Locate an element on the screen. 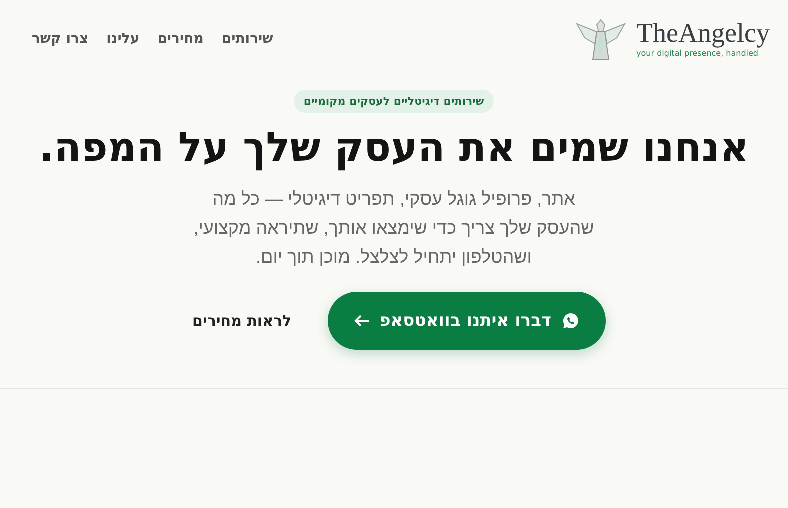  nav-link: שירותים is located at coordinates (248, 39).